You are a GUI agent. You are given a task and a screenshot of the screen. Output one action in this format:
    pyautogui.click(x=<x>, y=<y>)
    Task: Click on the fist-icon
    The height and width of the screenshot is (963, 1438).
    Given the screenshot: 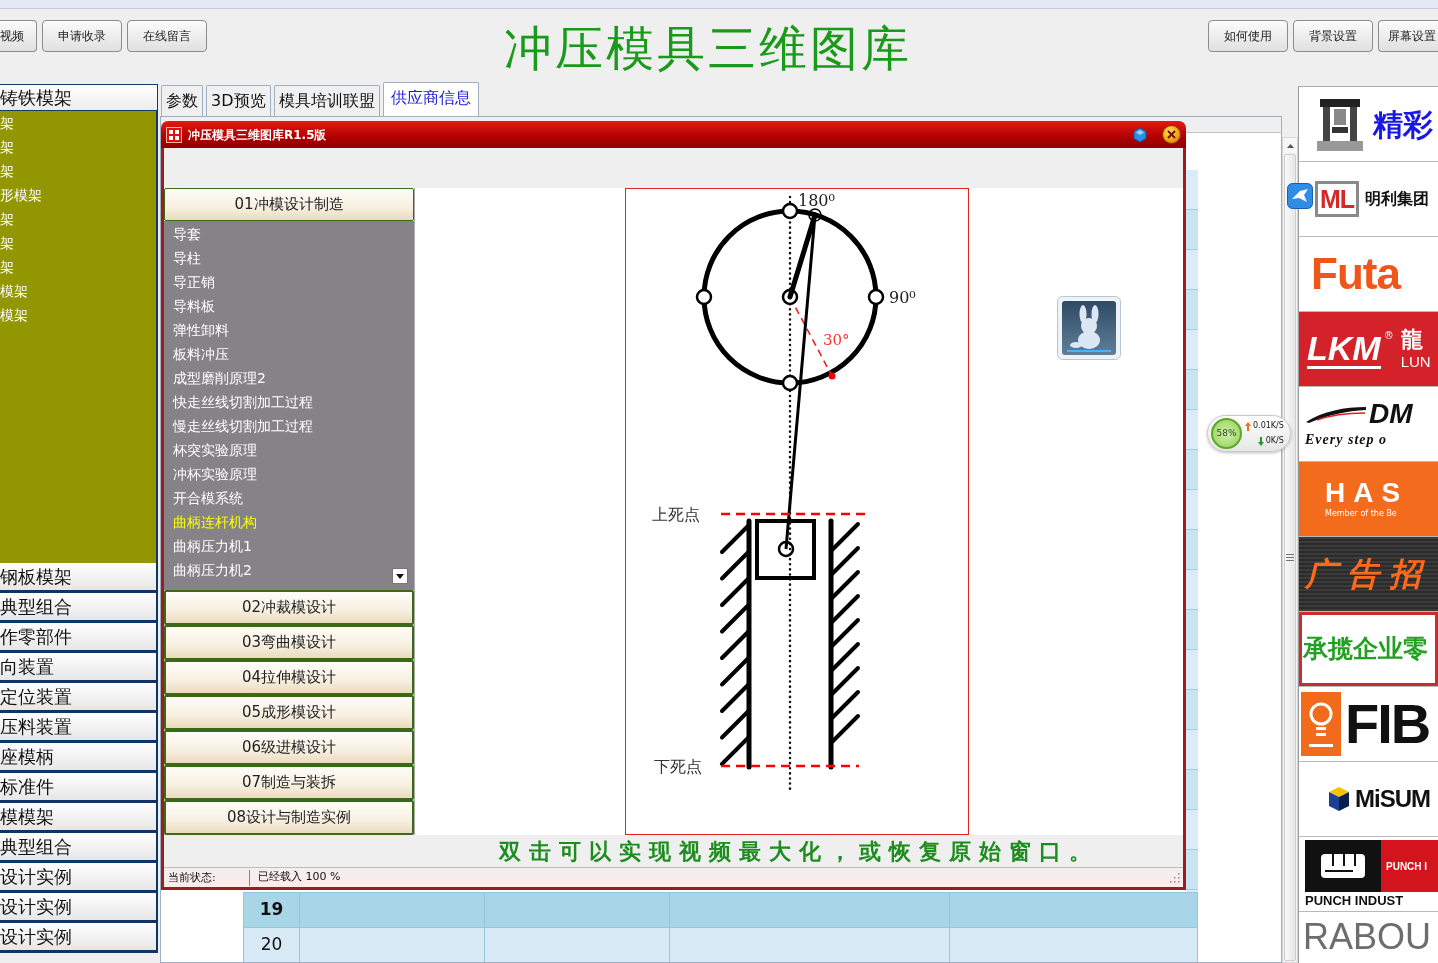 What is the action you would take?
    pyautogui.click(x=1343, y=866)
    